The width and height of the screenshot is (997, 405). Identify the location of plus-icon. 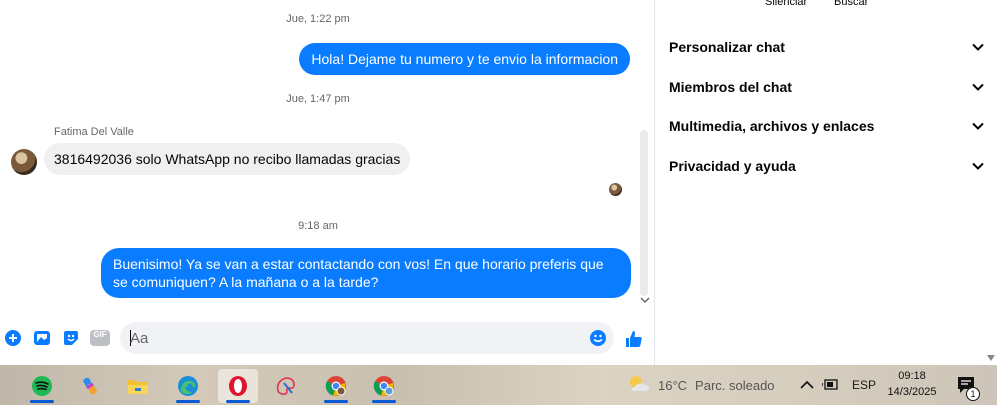
(13, 338).